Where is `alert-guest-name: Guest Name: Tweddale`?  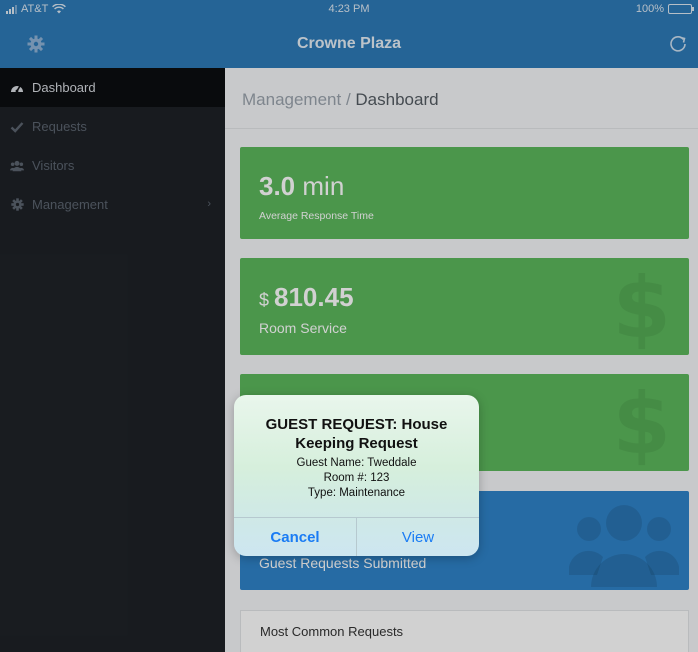
alert-guest-name: Guest Name: Tweddale is located at coordinates (356, 463).